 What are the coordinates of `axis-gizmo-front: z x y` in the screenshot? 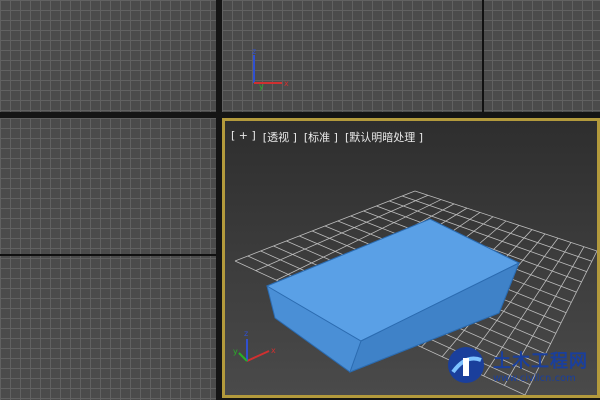 It's located at (270, 69).